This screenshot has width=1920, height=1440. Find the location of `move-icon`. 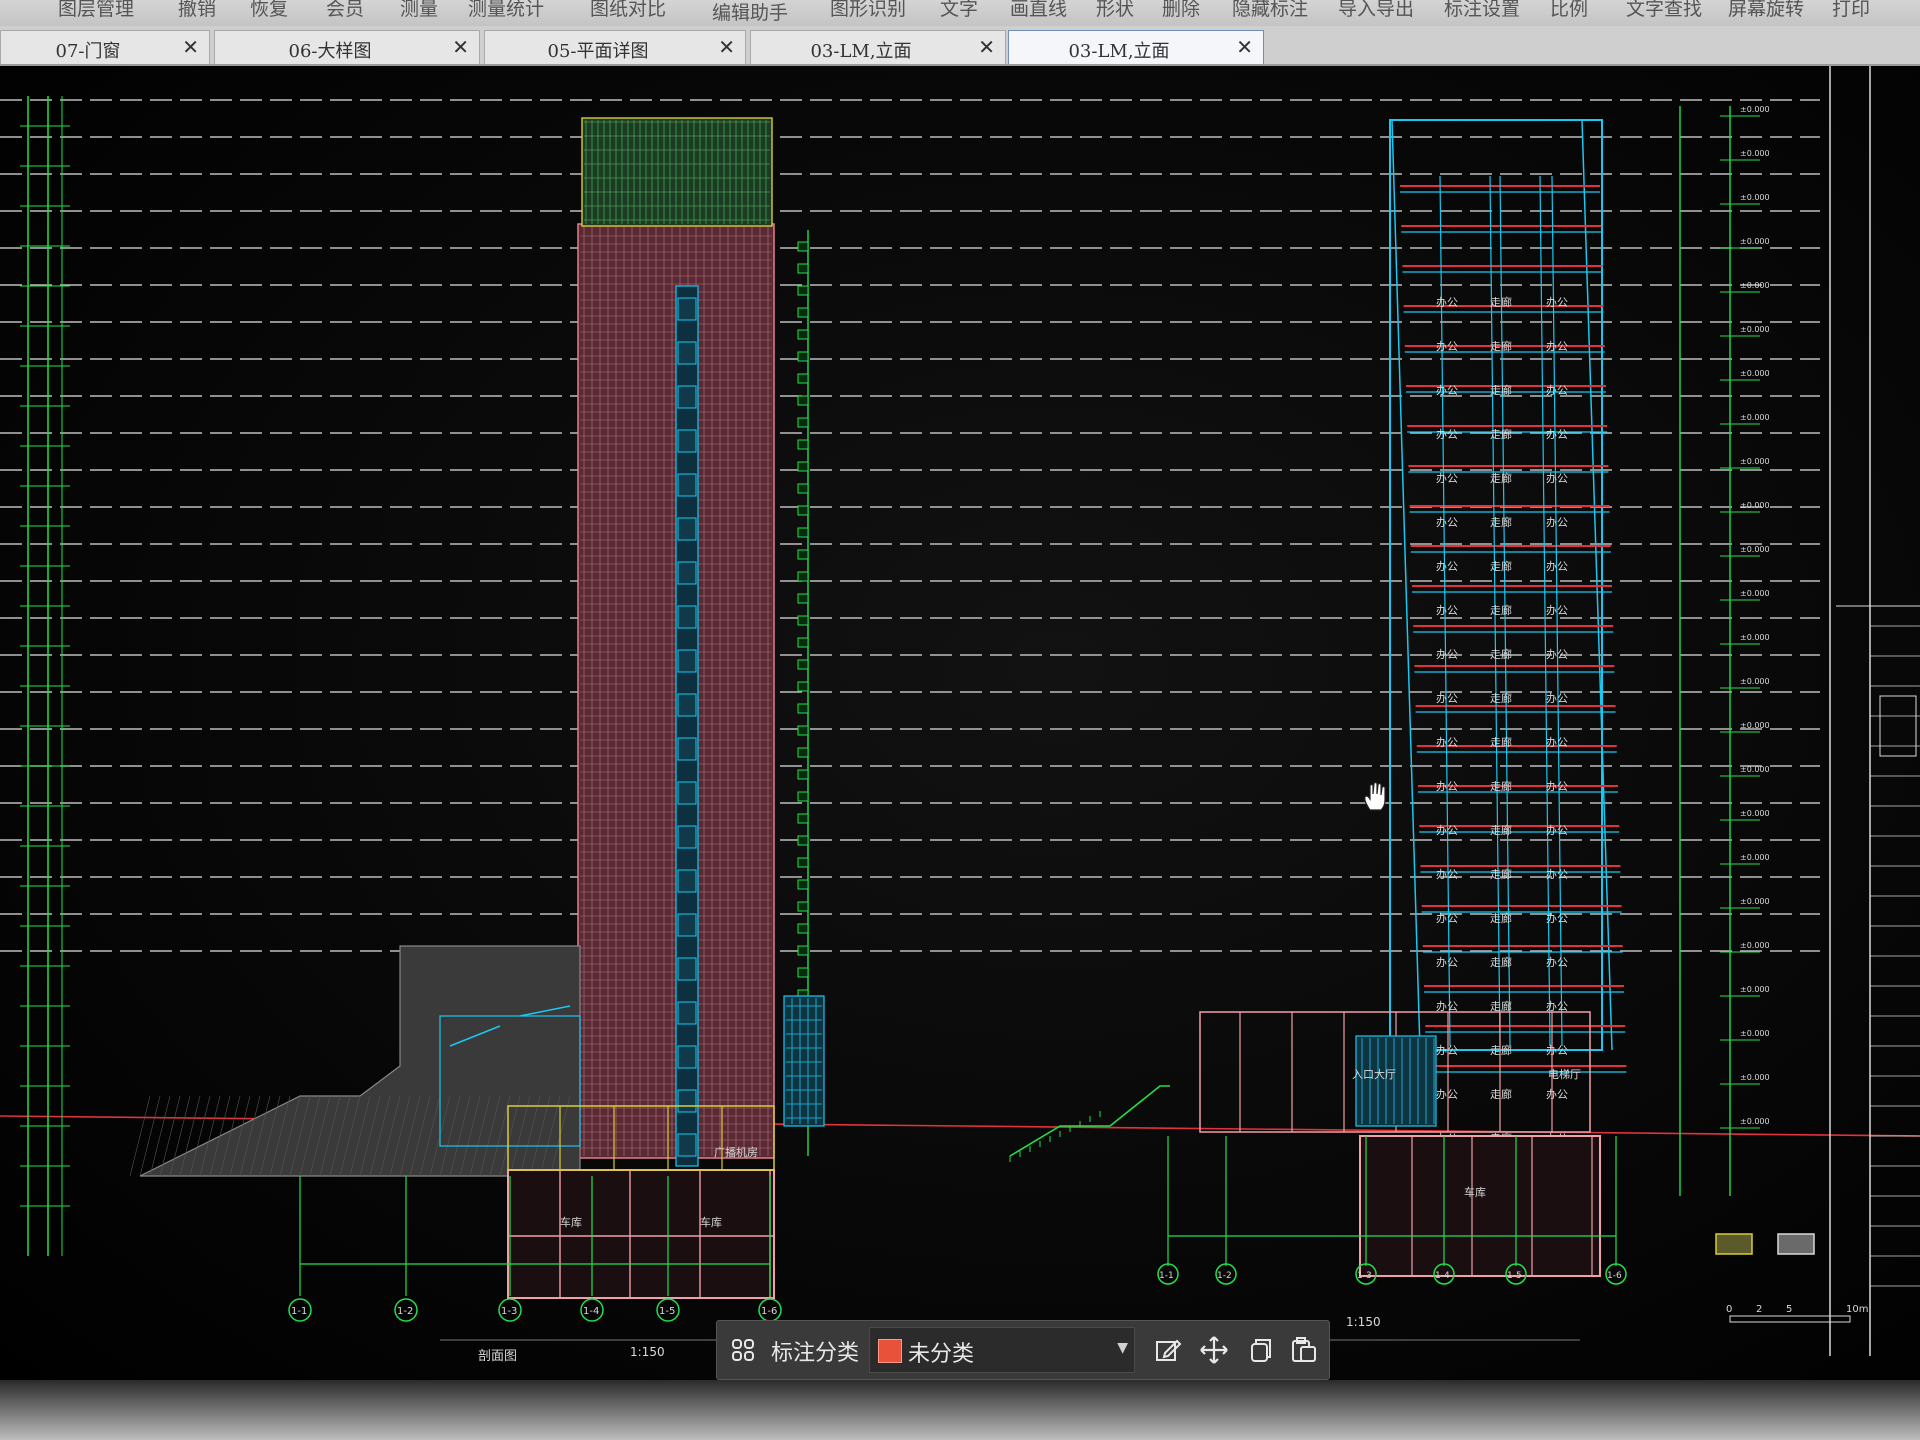

move-icon is located at coordinates (1214, 1350).